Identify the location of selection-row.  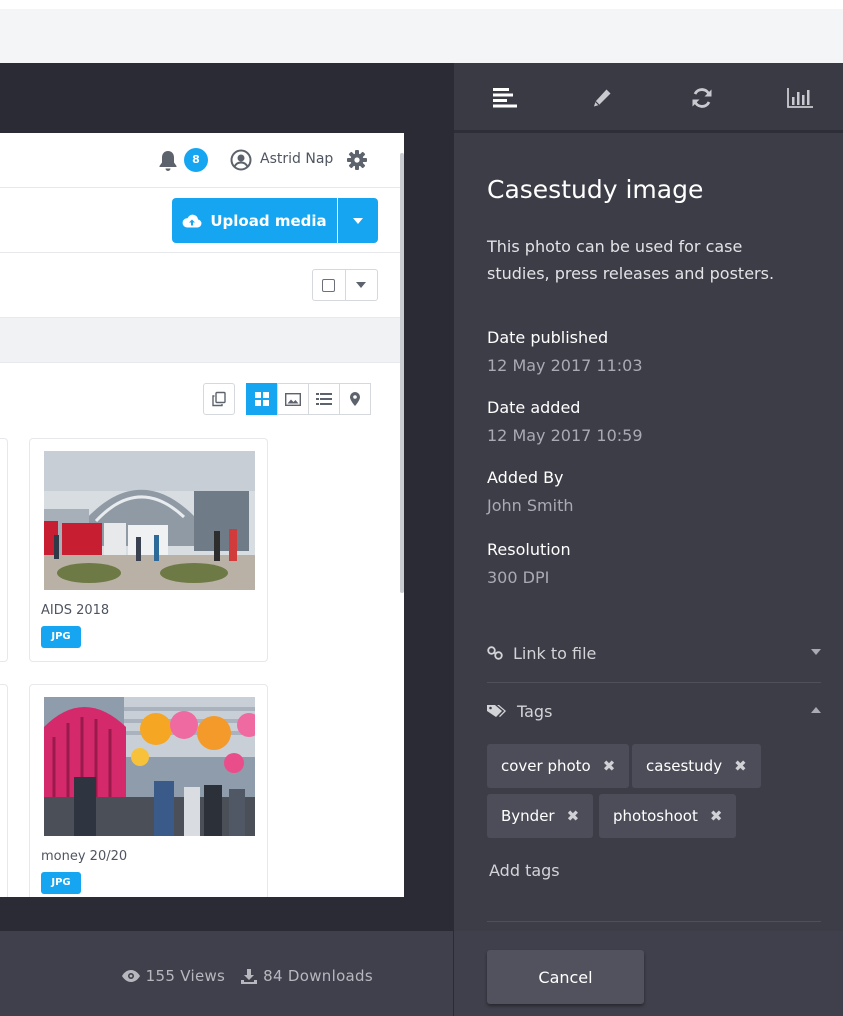
(200, 285).